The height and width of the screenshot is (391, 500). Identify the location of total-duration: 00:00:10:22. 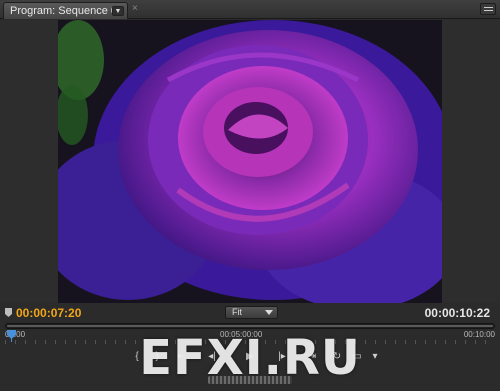
(457, 313).